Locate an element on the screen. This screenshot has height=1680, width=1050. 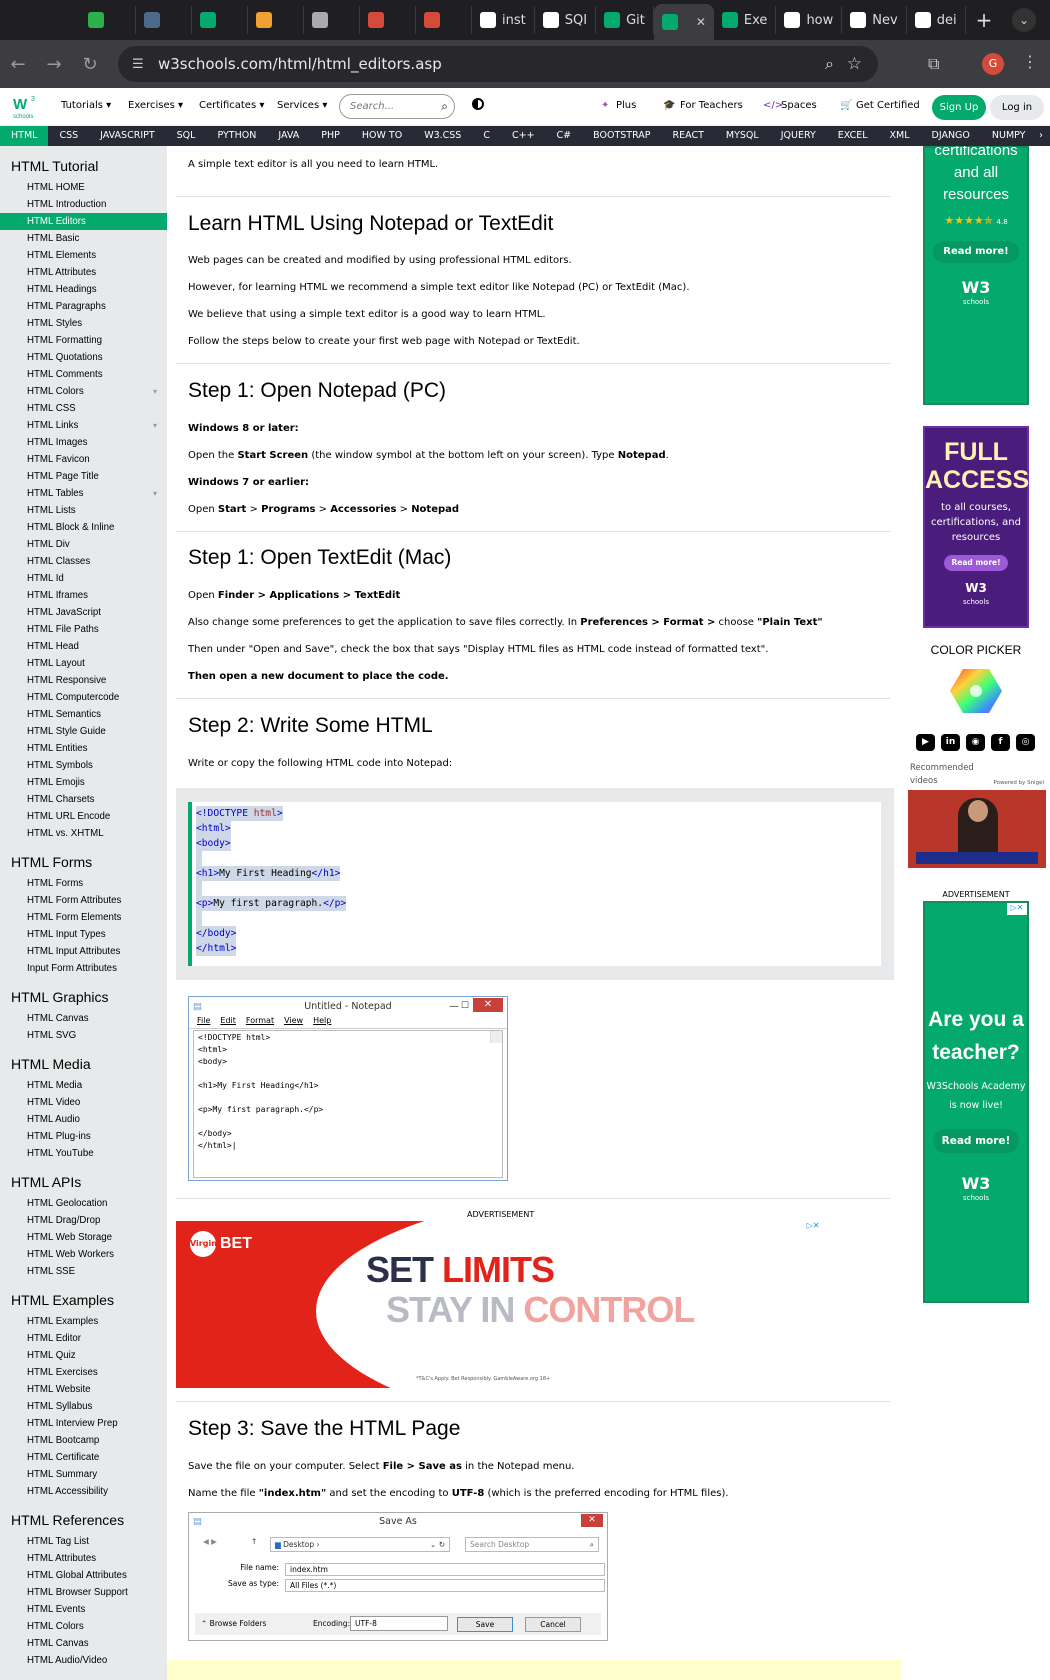
sidebar-item: HTML Form Elements is located at coordinates (83, 917).